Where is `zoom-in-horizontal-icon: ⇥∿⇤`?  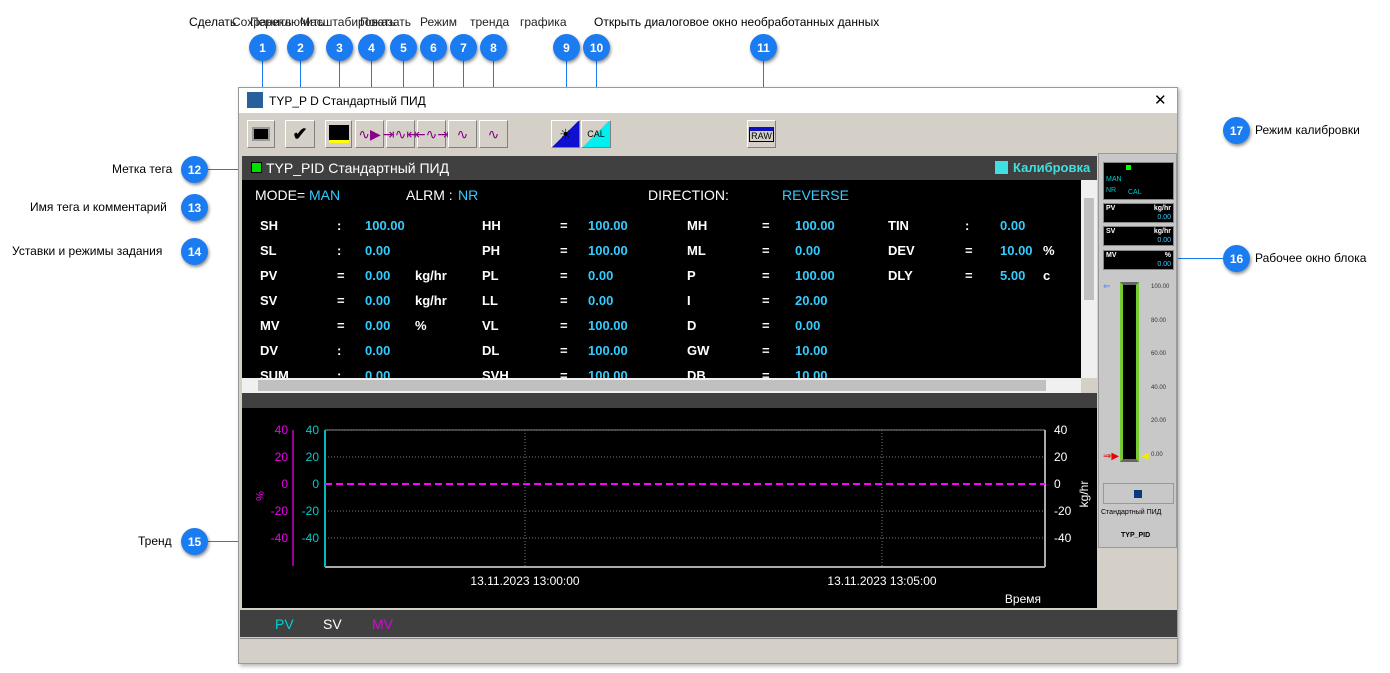
zoom-in-horizontal-icon: ⇥∿⇤ is located at coordinates (400, 133).